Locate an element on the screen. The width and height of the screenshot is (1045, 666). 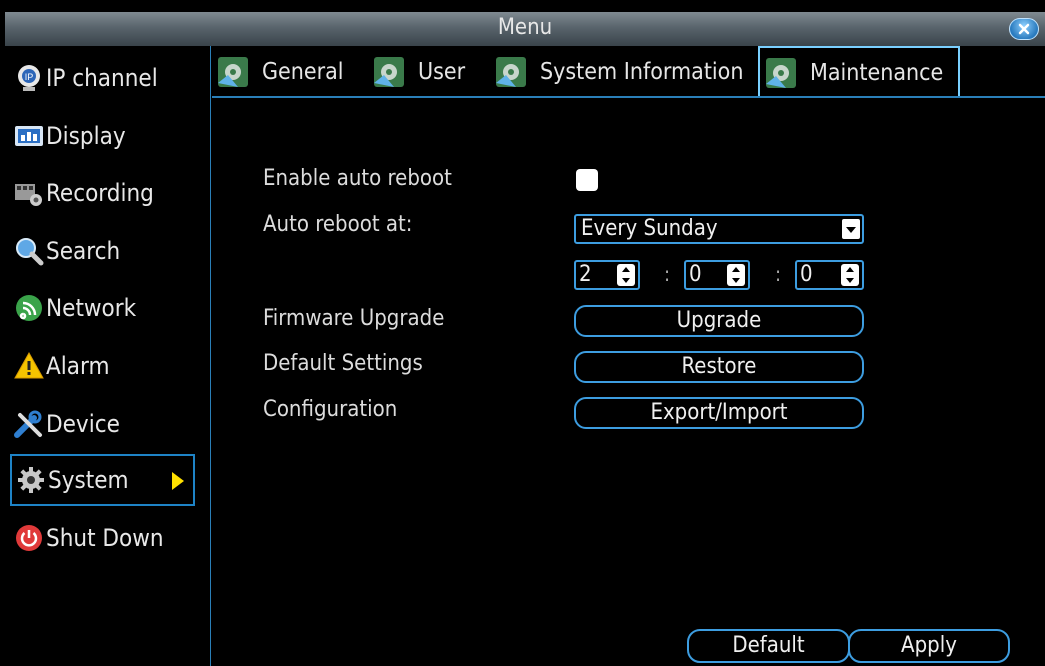
alarm-icon is located at coordinates (29, 365).